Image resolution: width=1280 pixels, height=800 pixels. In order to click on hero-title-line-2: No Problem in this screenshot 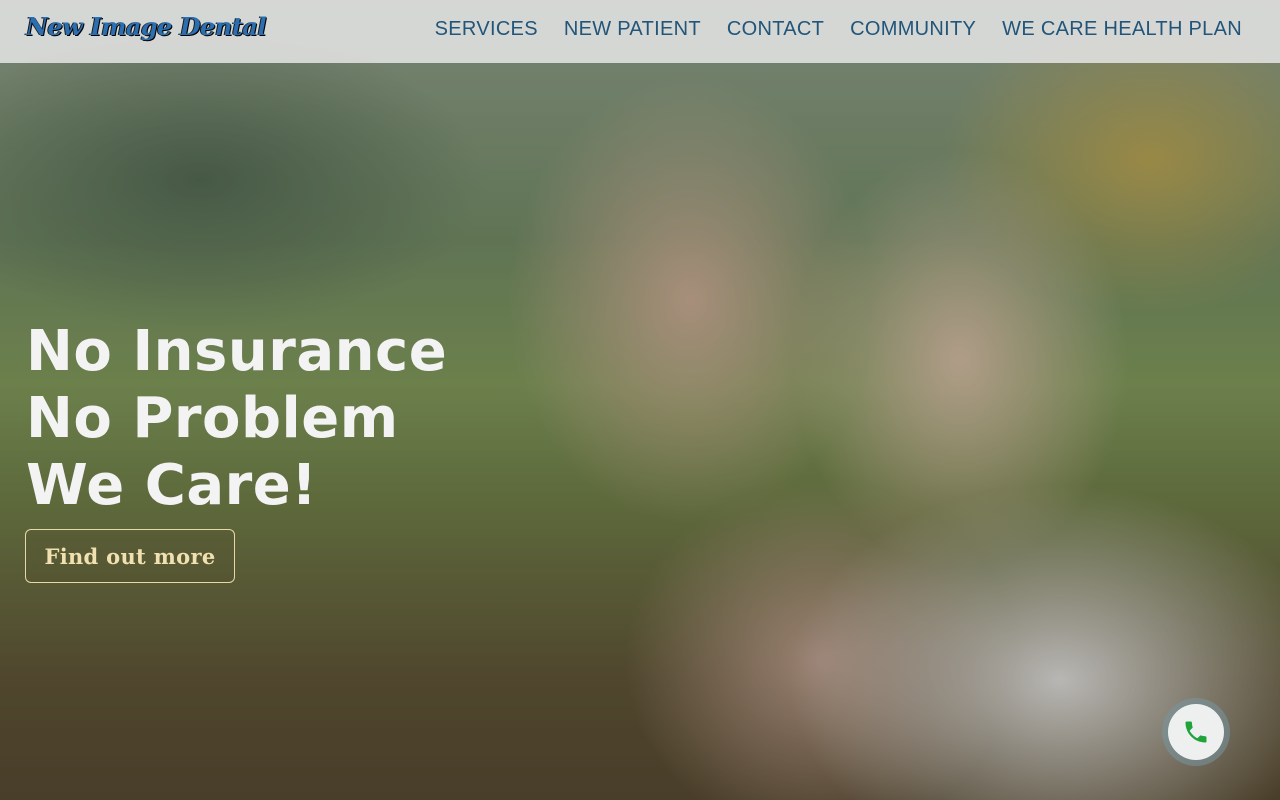, I will do `click(212, 418)`.